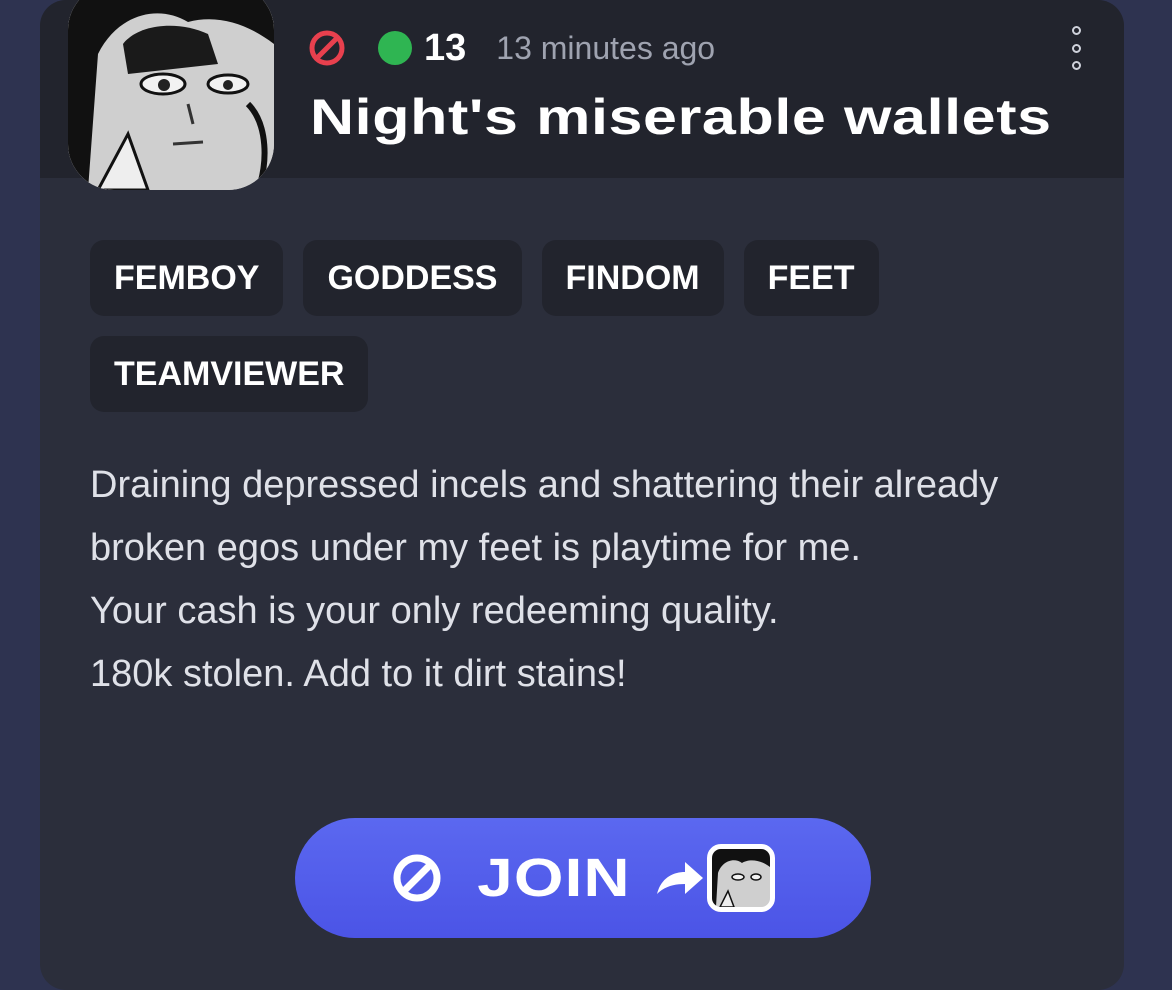 This screenshot has width=1172, height=990. Describe the element at coordinates (632, 278) in the screenshot. I see `tag: FINDOM` at that location.